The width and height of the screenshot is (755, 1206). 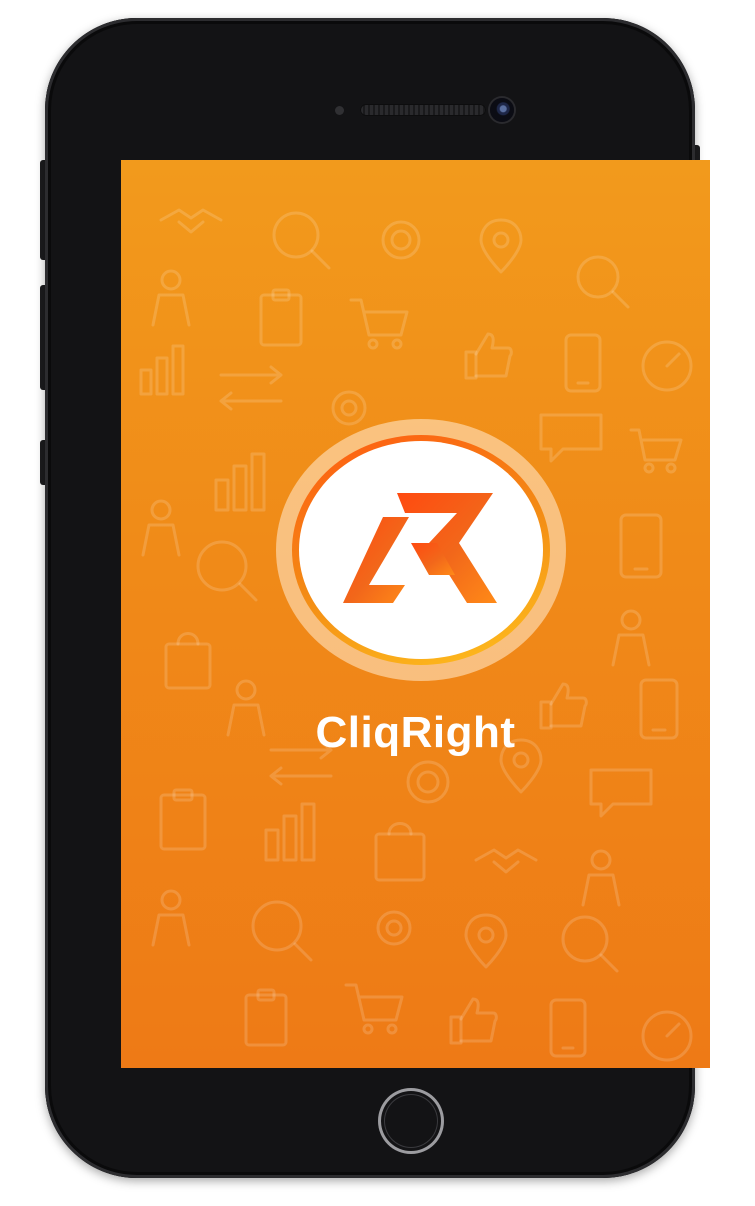 What do you see at coordinates (339, 110) in the screenshot?
I see `proximity-sensor` at bounding box center [339, 110].